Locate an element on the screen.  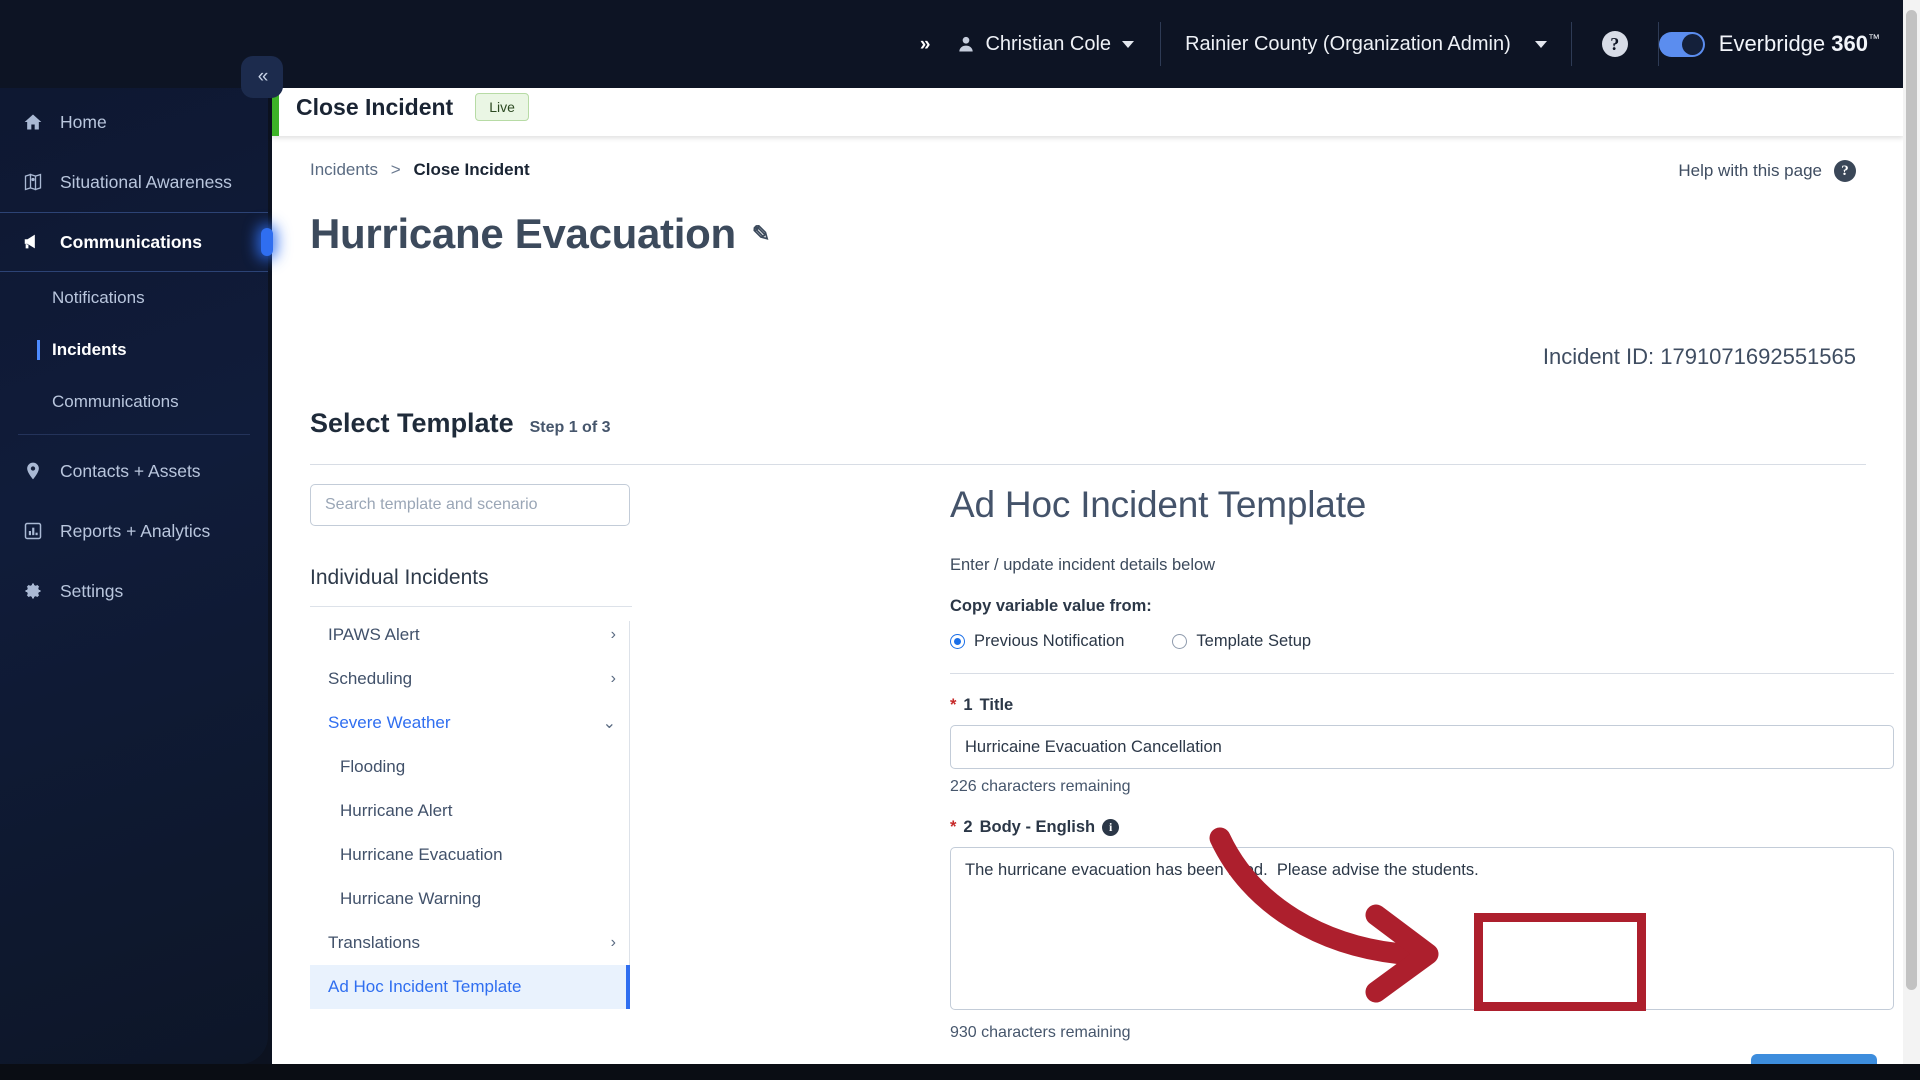
sidebar-item-reports-analytics: Reports + Analytics is located at coordinates (134, 531).